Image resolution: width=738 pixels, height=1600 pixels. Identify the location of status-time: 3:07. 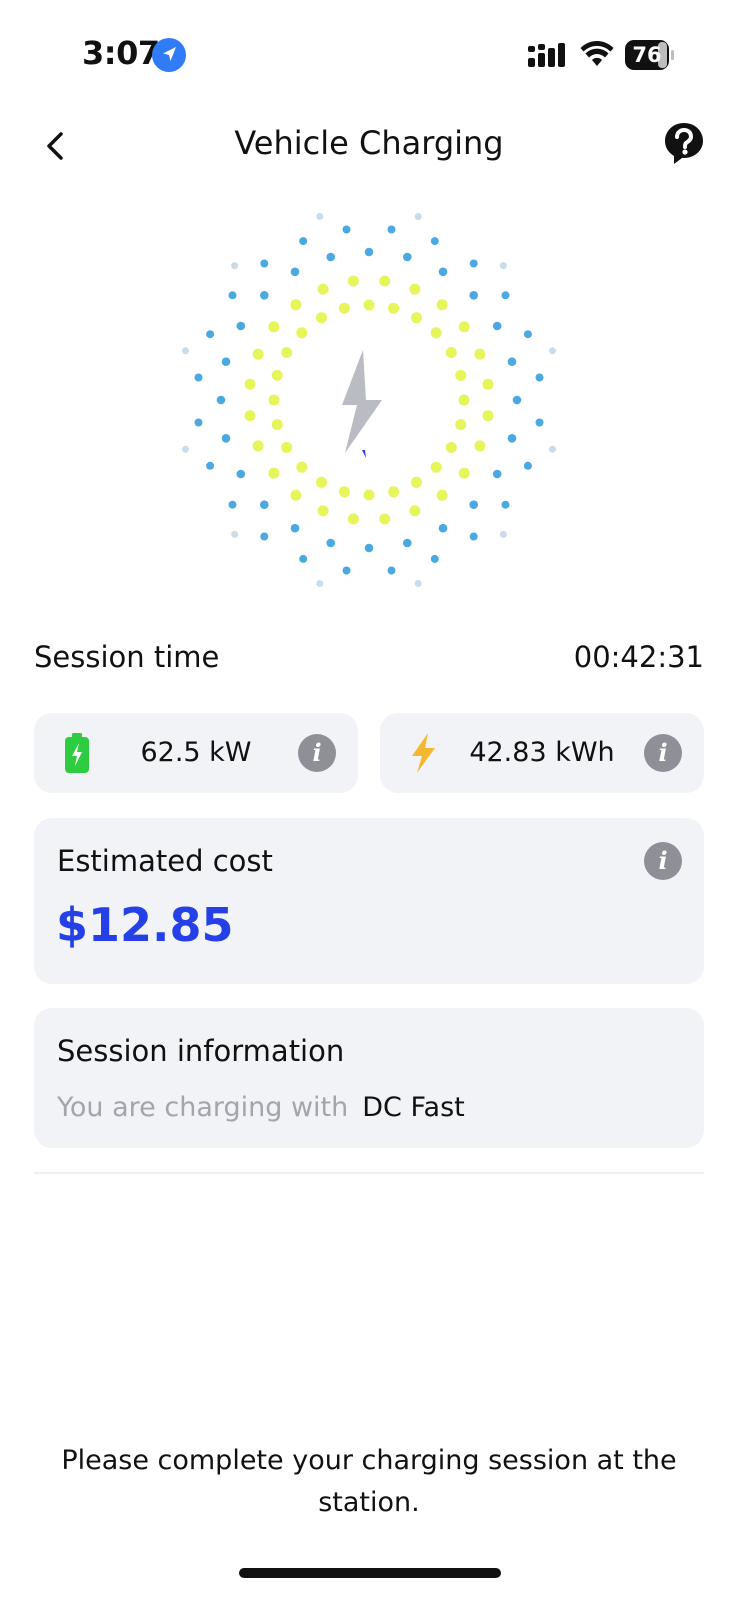
(121, 53).